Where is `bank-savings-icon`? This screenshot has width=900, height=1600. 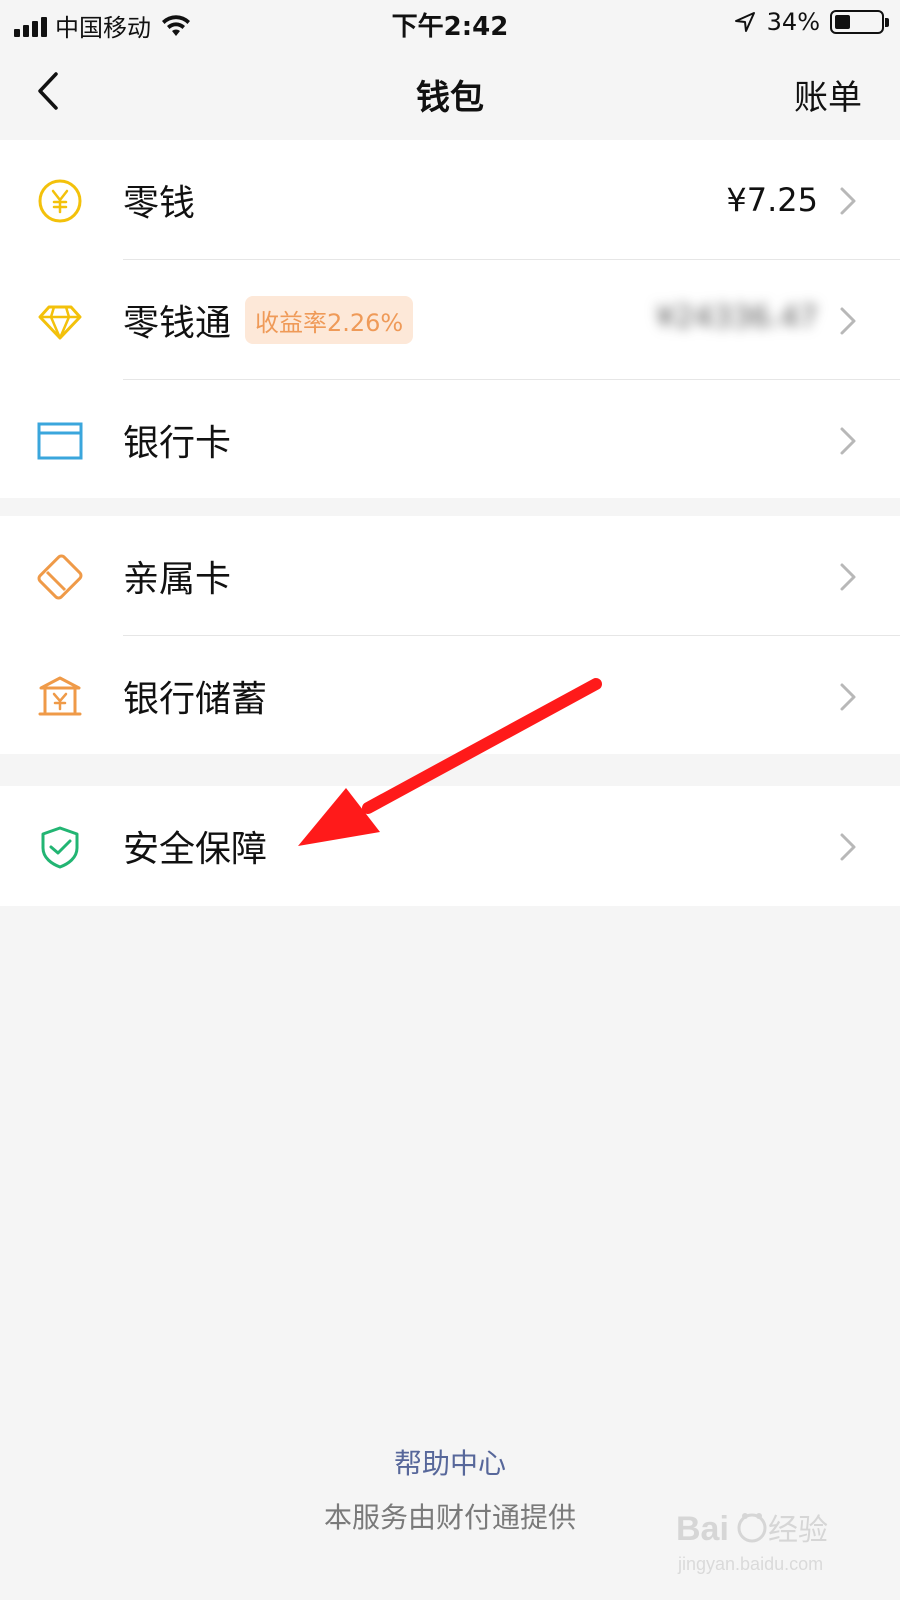 bank-savings-icon is located at coordinates (60, 696).